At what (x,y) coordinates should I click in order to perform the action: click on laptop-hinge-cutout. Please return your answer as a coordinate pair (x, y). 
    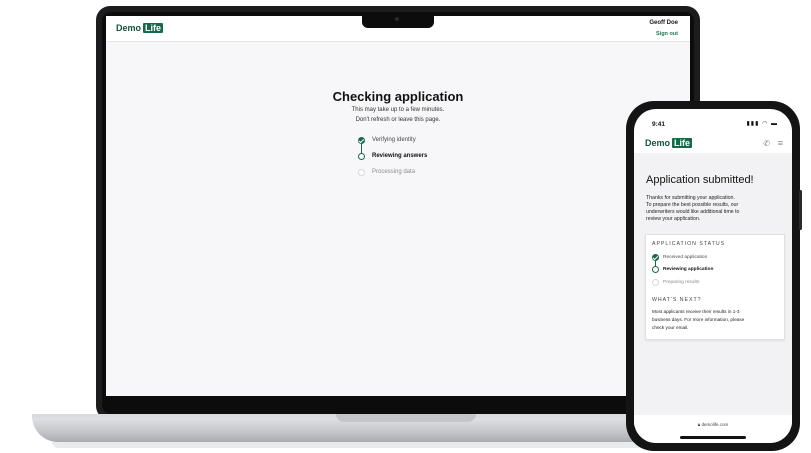
    Looking at the image, I should click on (406, 418).